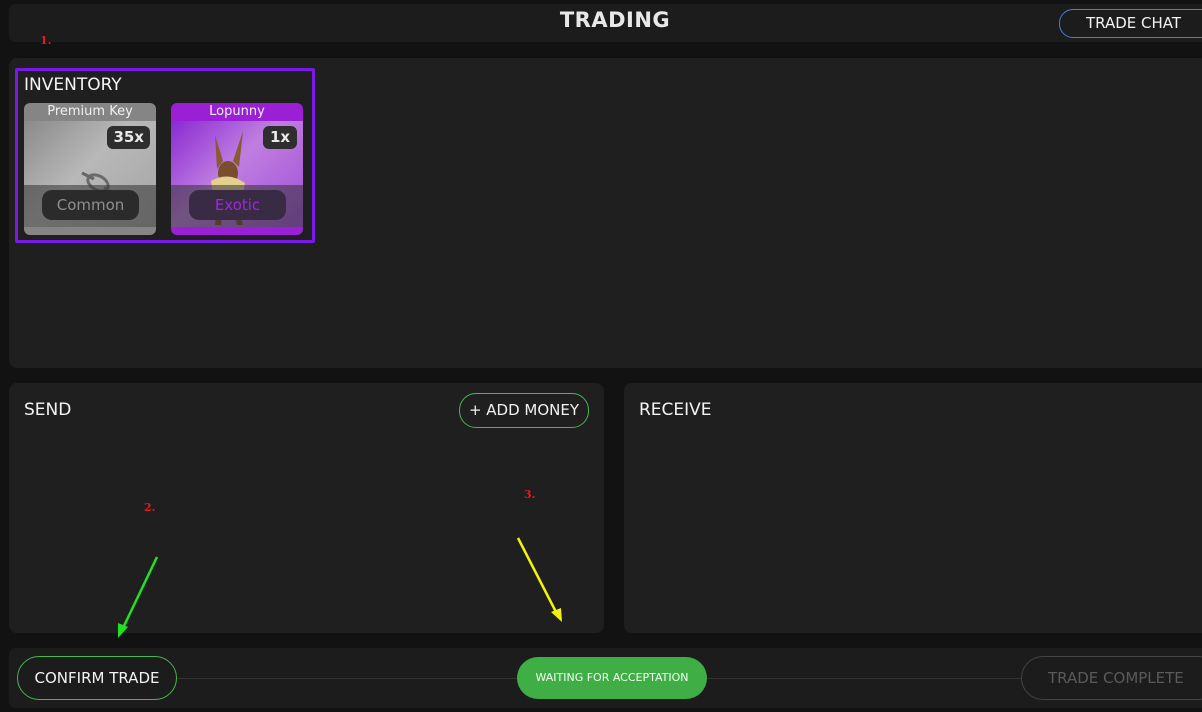 Image resolution: width=1202 pixels, height=712 pixels. What do you see at coordinates (1111, 678) in the screenshot?
I see `trade-complete-button: TRADE COMPLETE` at bounding box center [1111, 678].